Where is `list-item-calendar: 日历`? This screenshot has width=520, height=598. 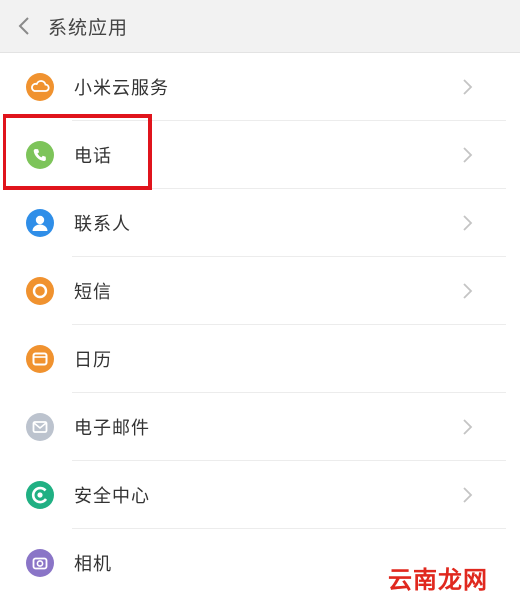 list-item-calendar: 日历 is located at coordinates (260, 359).